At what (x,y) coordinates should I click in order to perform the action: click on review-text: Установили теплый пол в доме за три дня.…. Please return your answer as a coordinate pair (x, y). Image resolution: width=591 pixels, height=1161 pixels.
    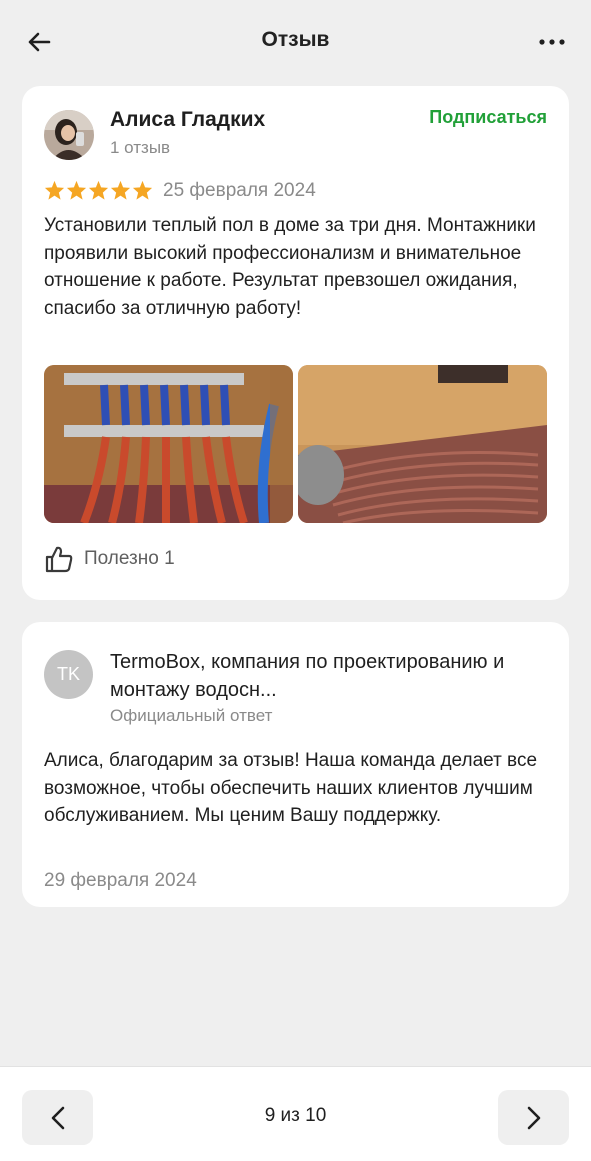
    Looking at the image, I should click on (290, 267).